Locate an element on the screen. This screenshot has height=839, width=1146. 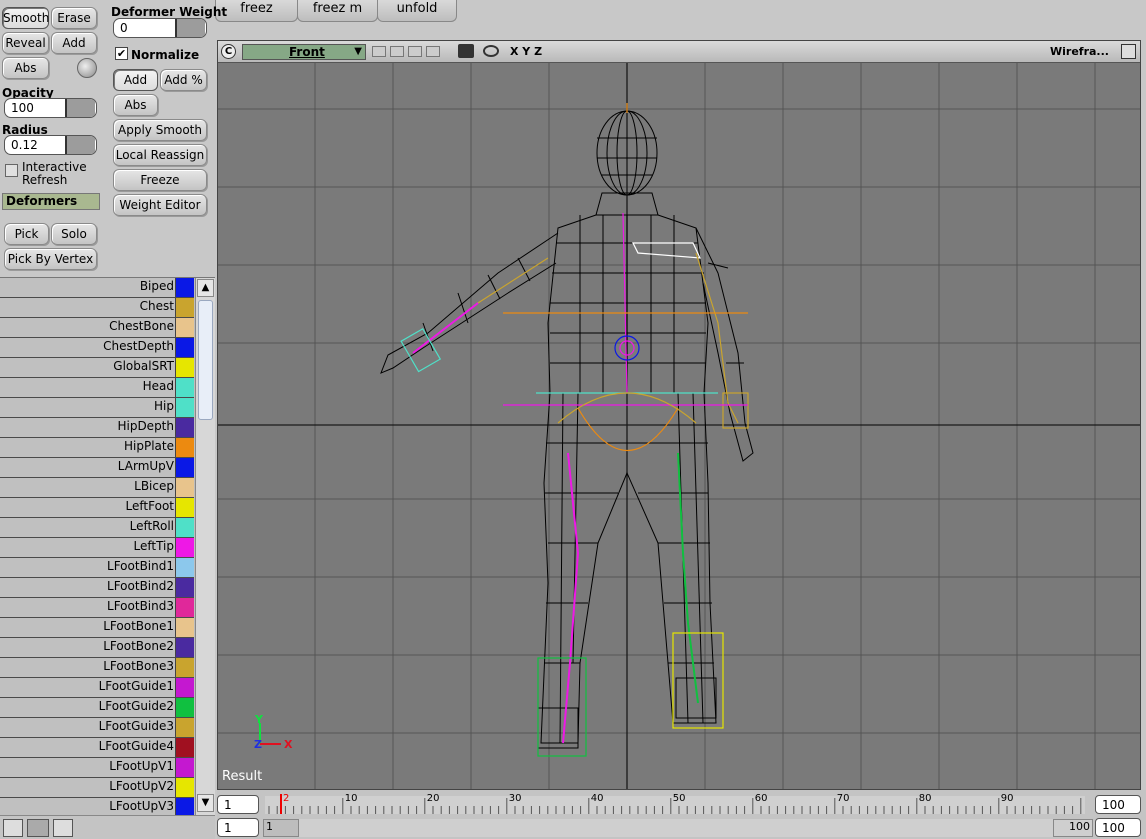
abs-button: Abs is located at coordinates (25, 68).